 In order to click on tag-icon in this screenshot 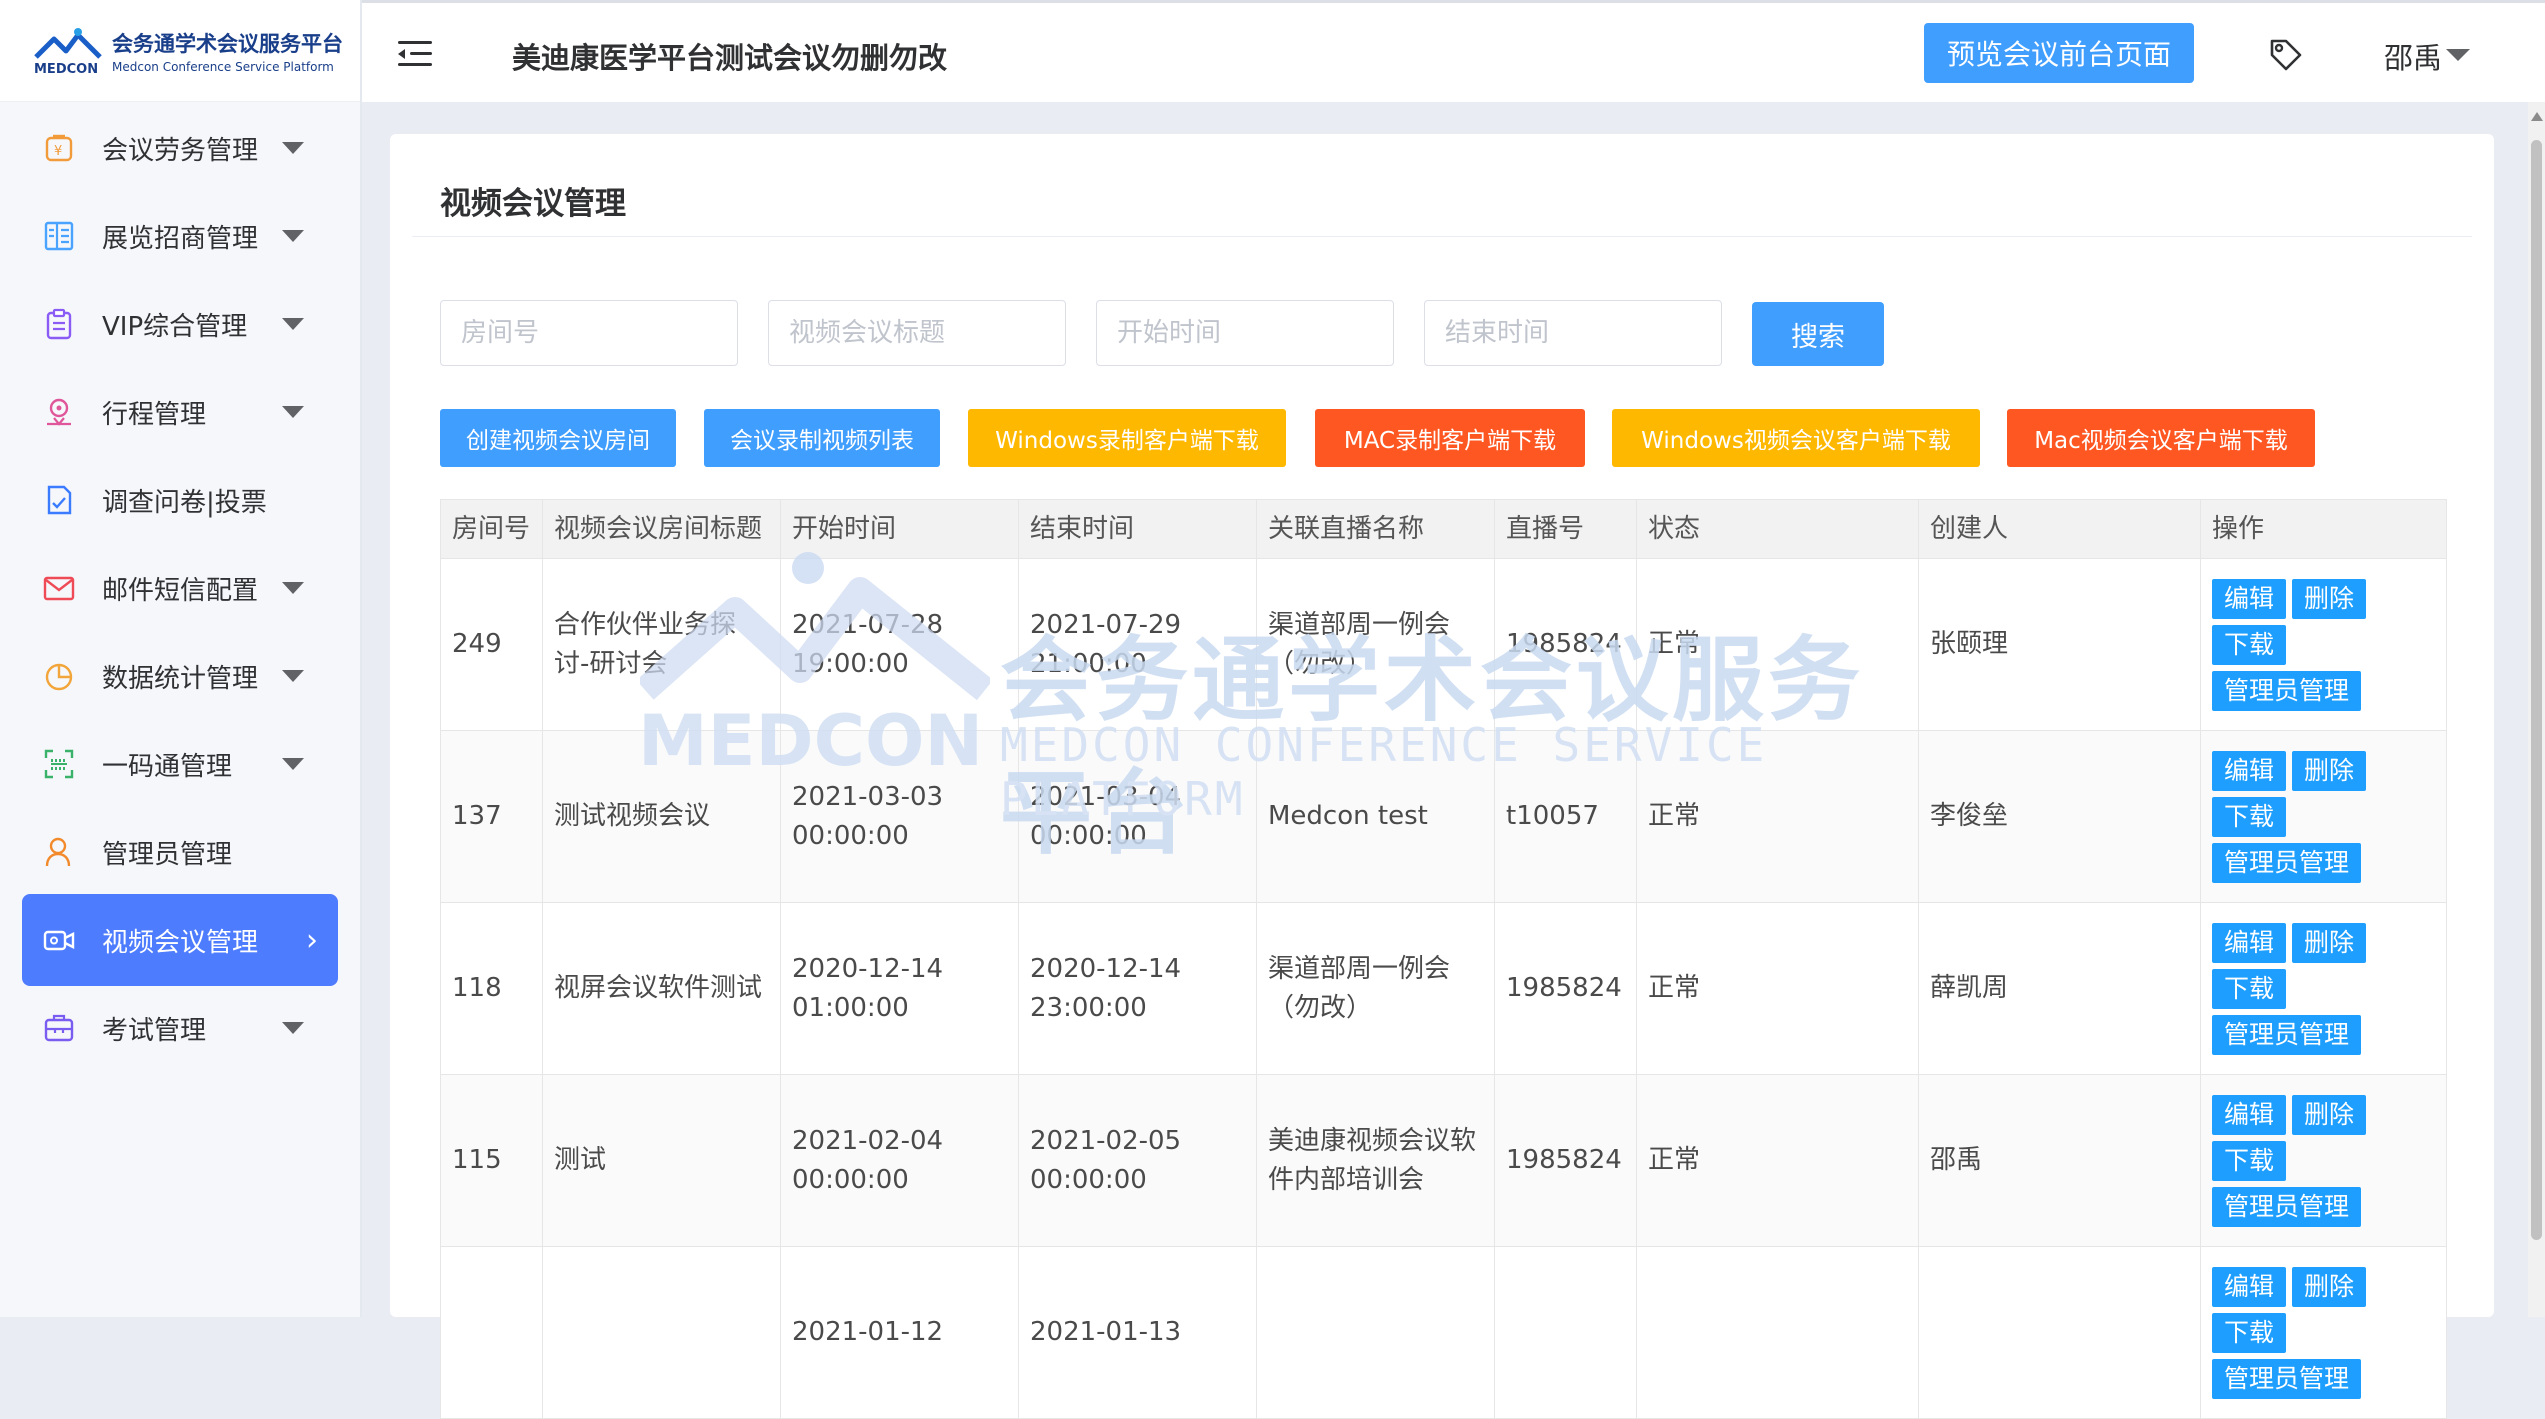, I will do `click(2286, 55)`.